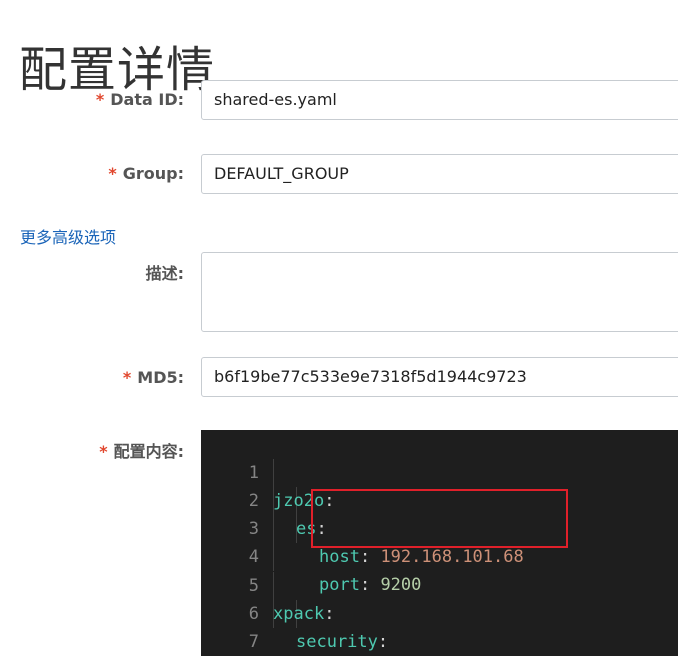  Describe the element at coordinates (148, 451) in the screenshot. I see `config-content-label-text: 配置内容:` at that location.